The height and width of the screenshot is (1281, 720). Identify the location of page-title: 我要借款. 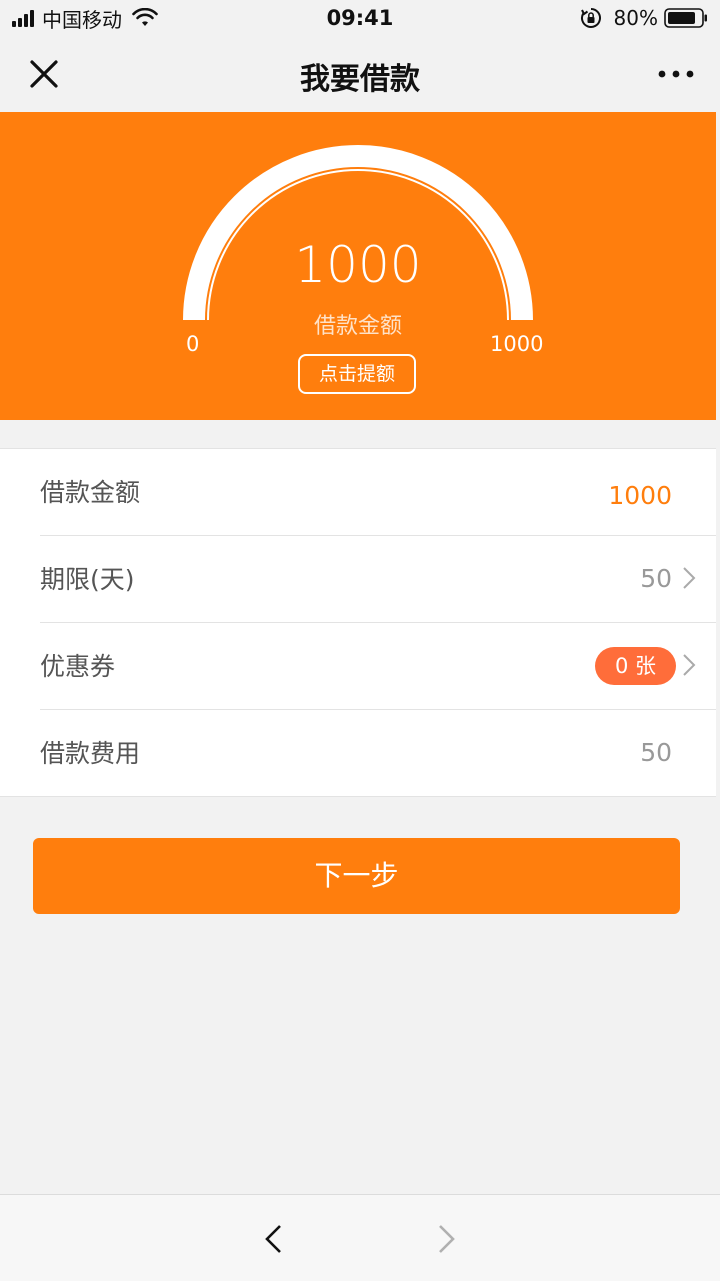
(360, 79).